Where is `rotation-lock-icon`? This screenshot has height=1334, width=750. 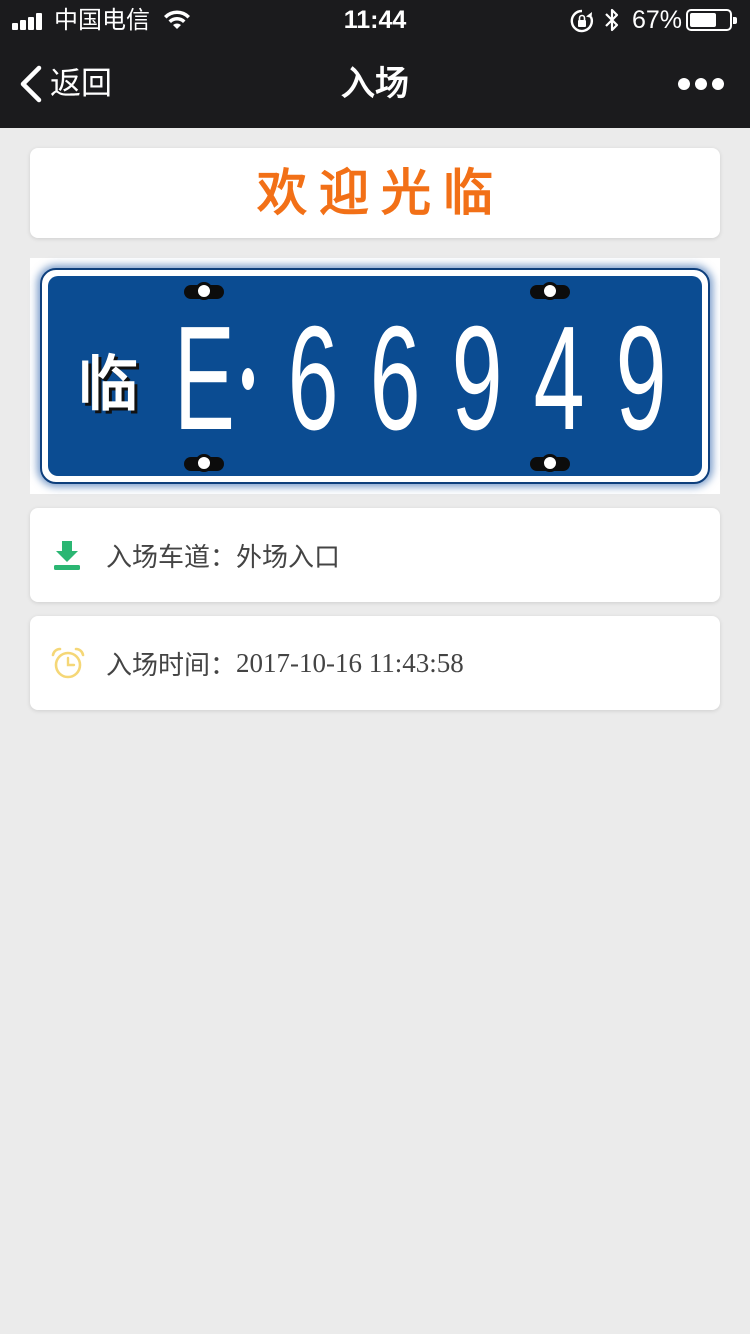
rotation-lock-icon is located at coordinates (581, 21).